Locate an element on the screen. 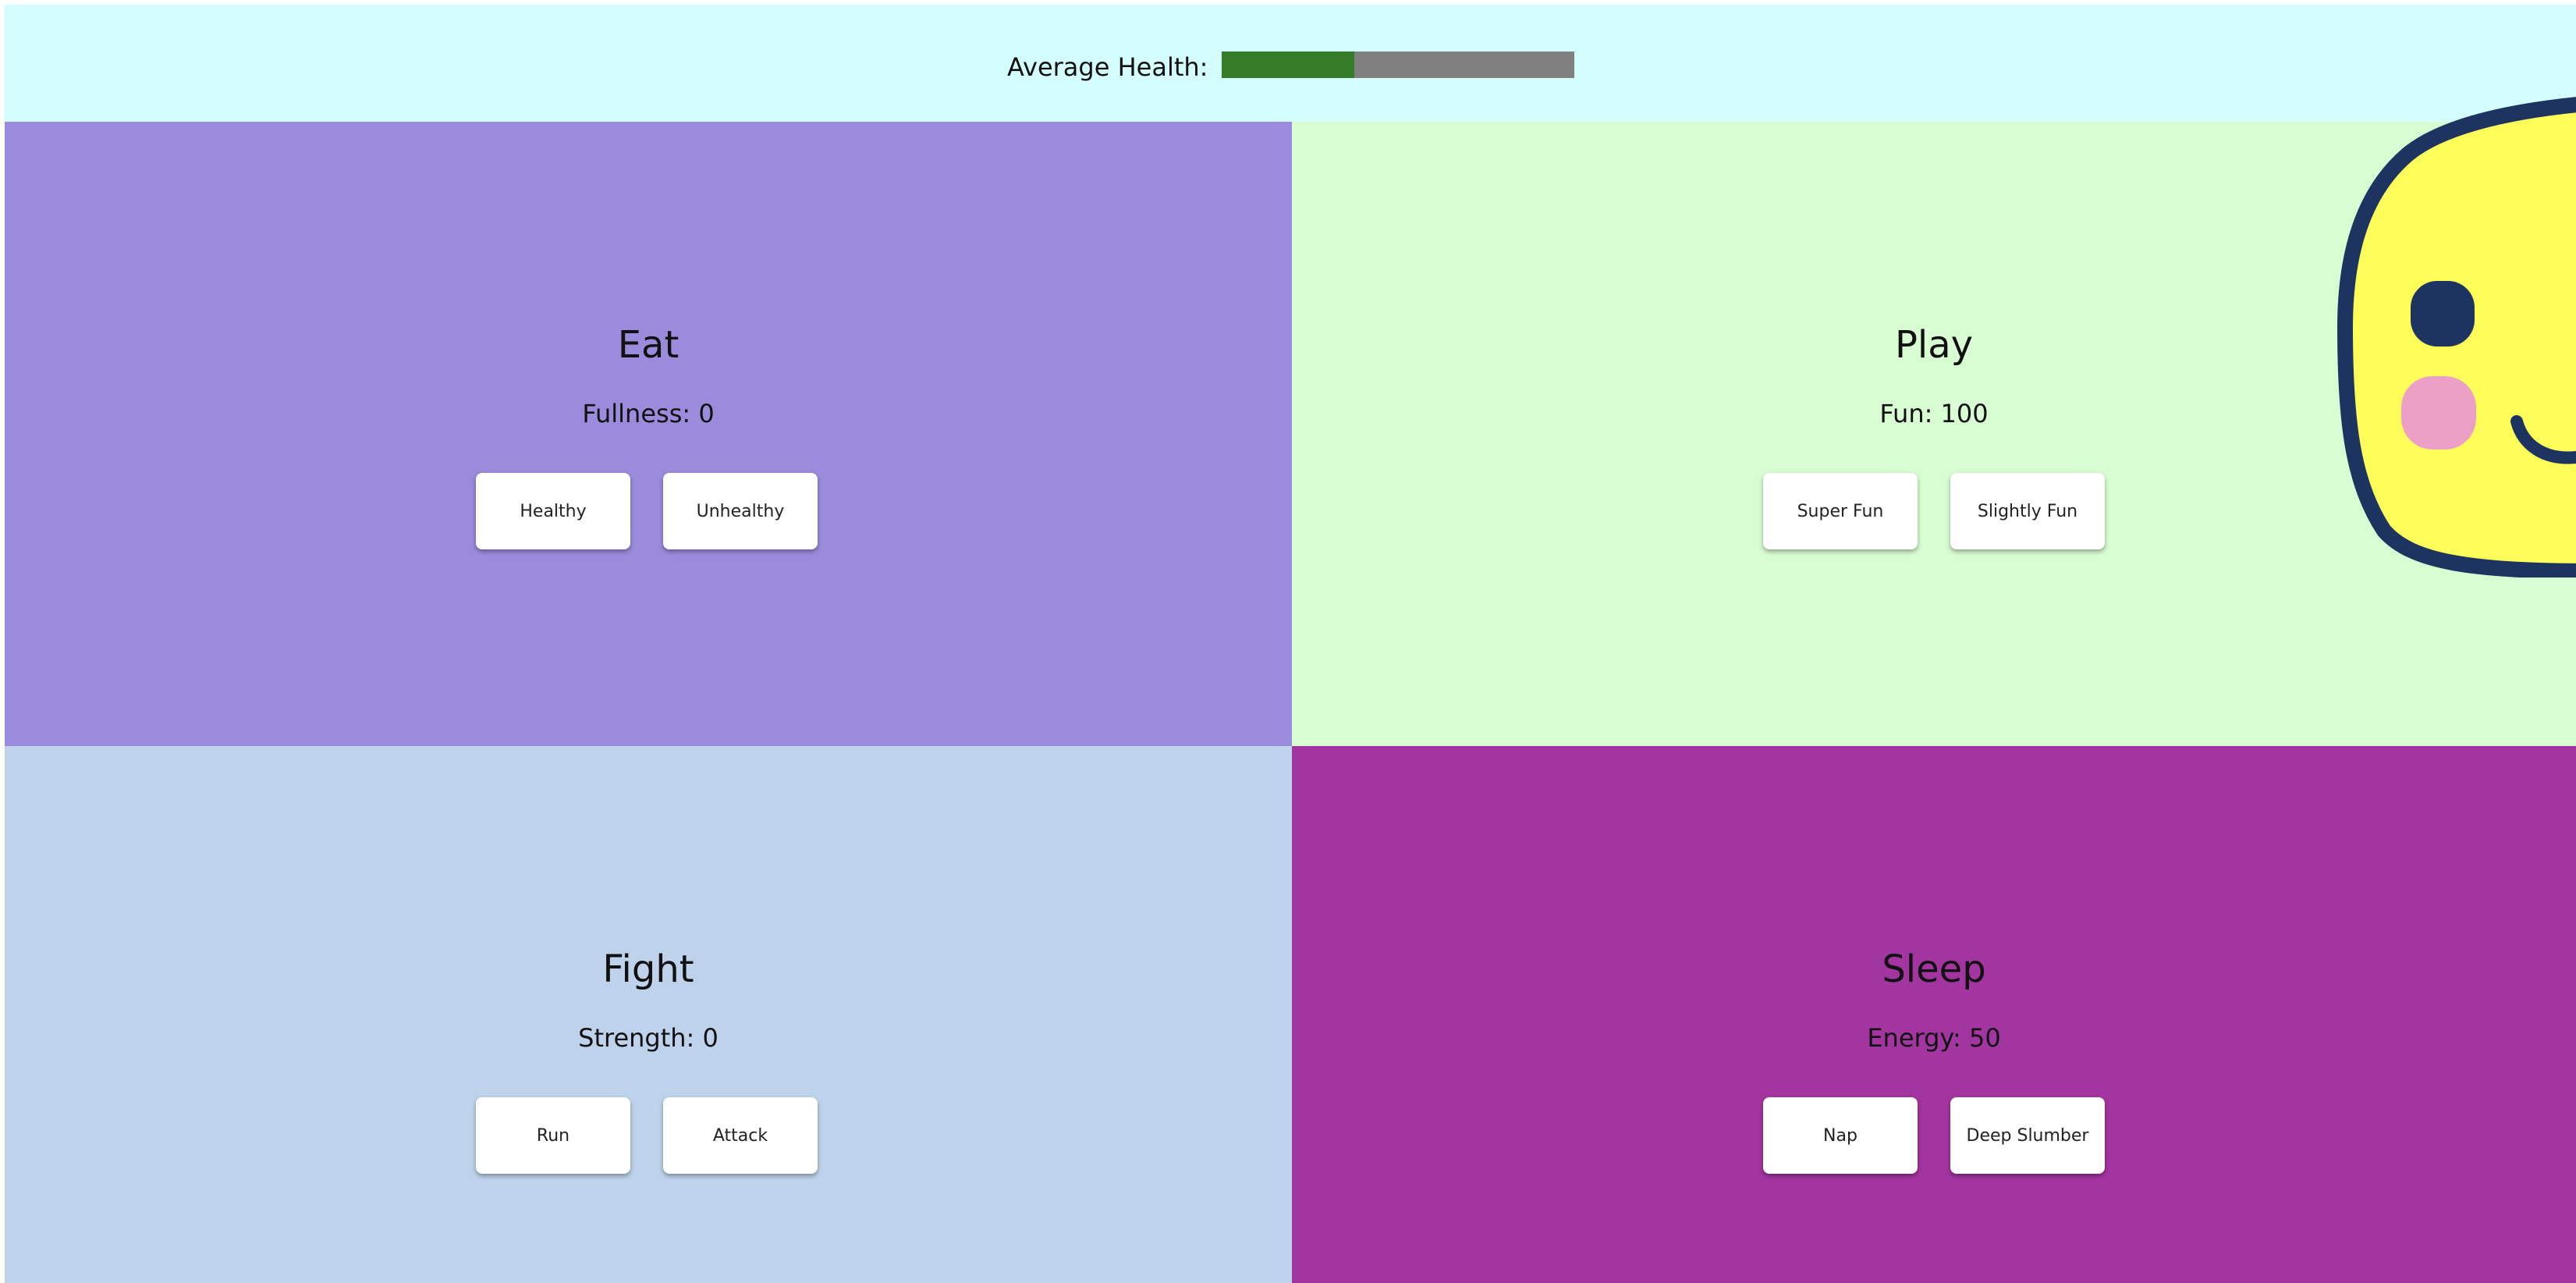  energy-stat: Energy: 50 is located at coordinates (1934, 1038).